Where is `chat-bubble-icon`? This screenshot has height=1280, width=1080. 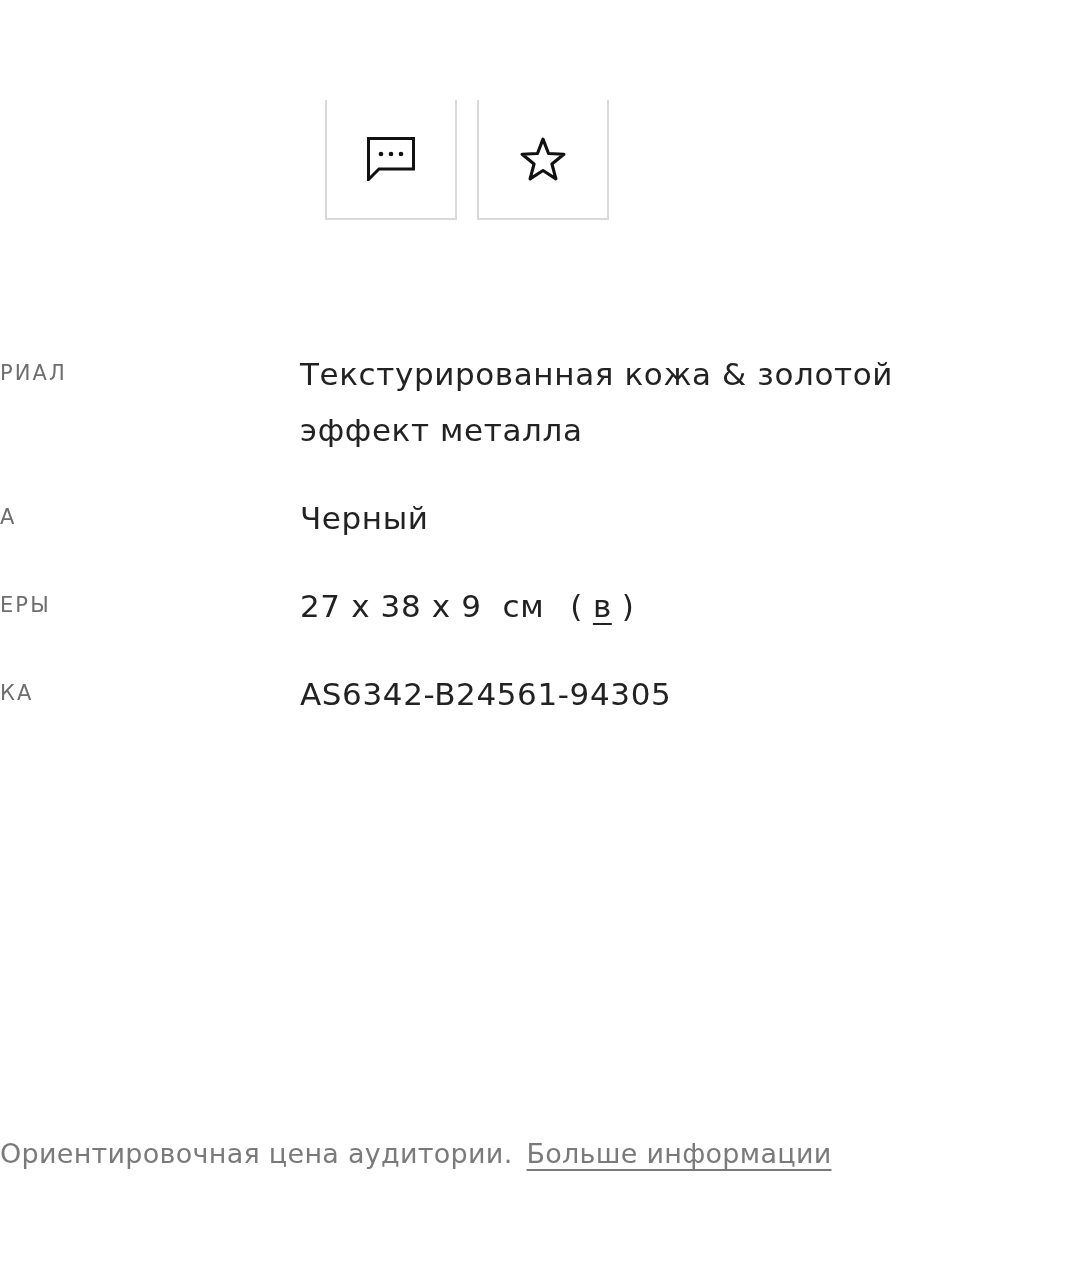 chat-bubble-icon is located at coordinates (391, 159).